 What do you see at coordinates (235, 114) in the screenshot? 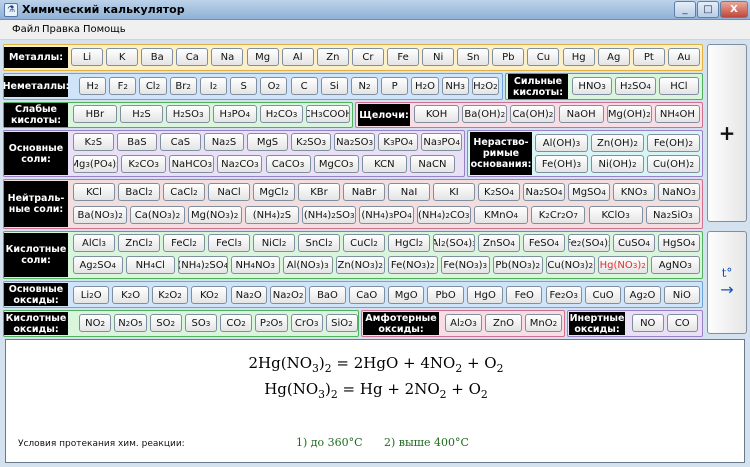
I see `weak-acid-button-h3po4: H 3 PO 4` at bounding box center [235, 114].